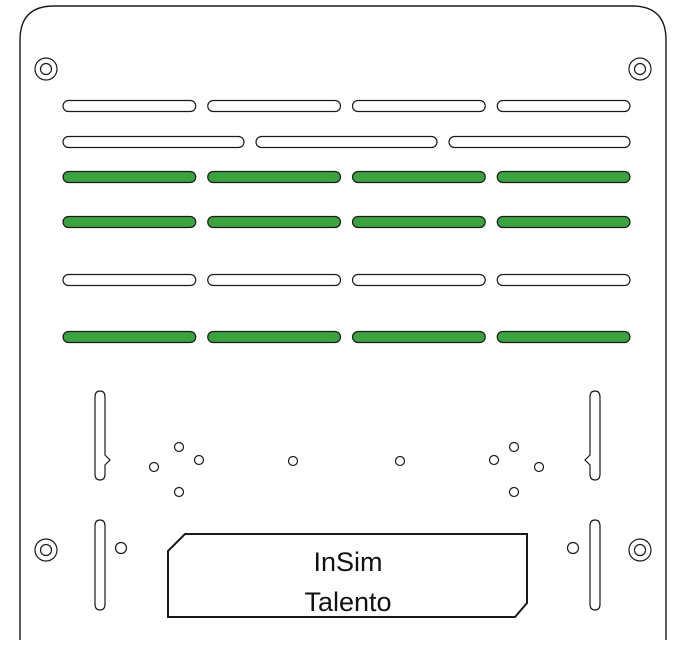 This screenshot has height=659, width=686. I want to click on vertical-slot-right-lower, so click(595, 565).